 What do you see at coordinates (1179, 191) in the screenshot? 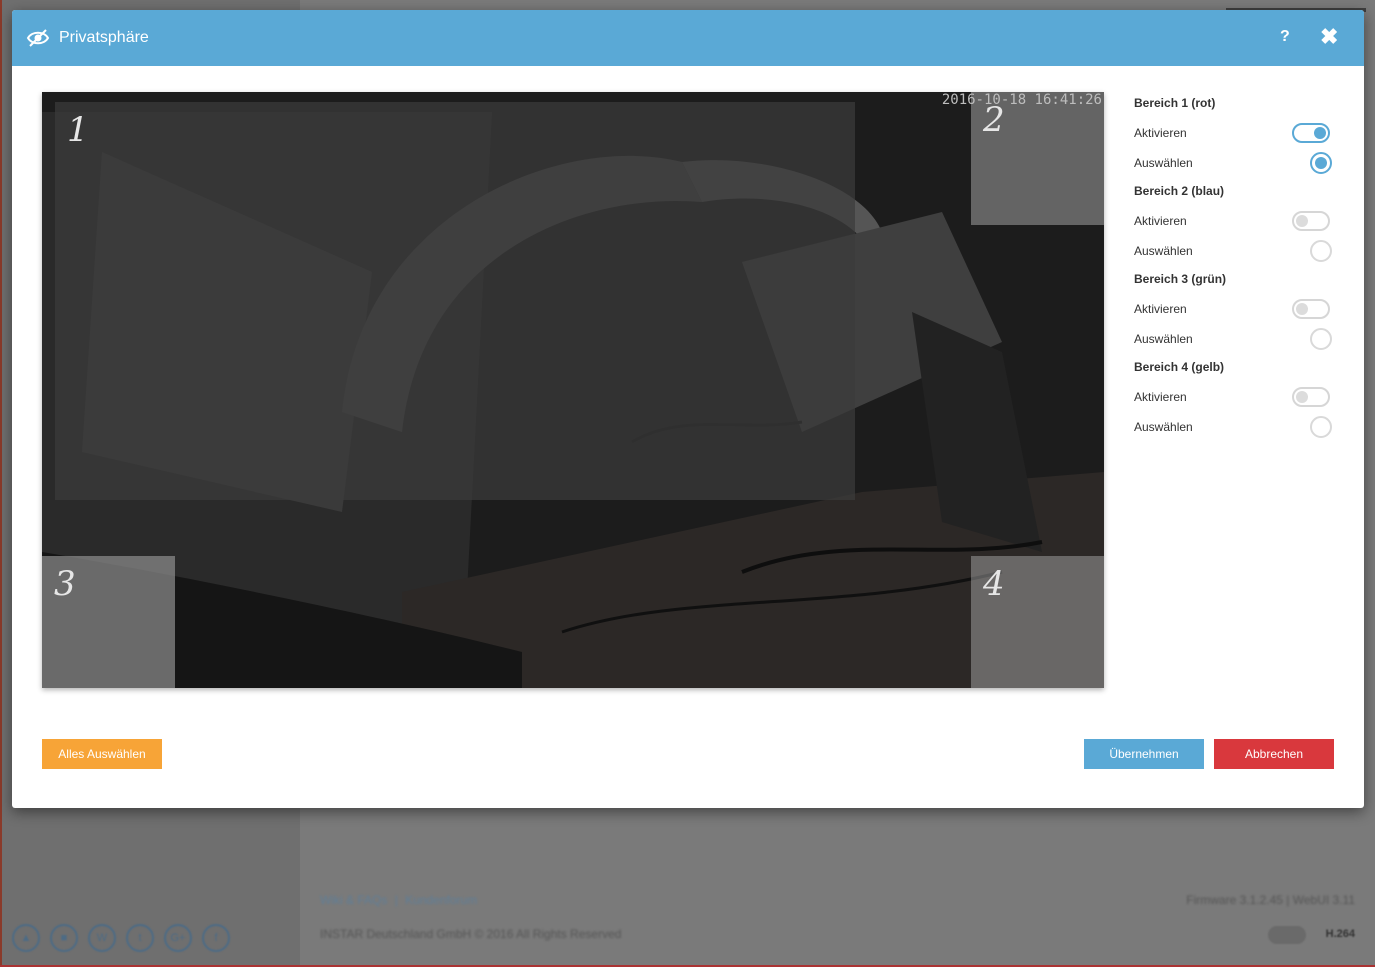
I see `area-2-title: Bereich 2 (blau)` at bounding box center [1179, 191].